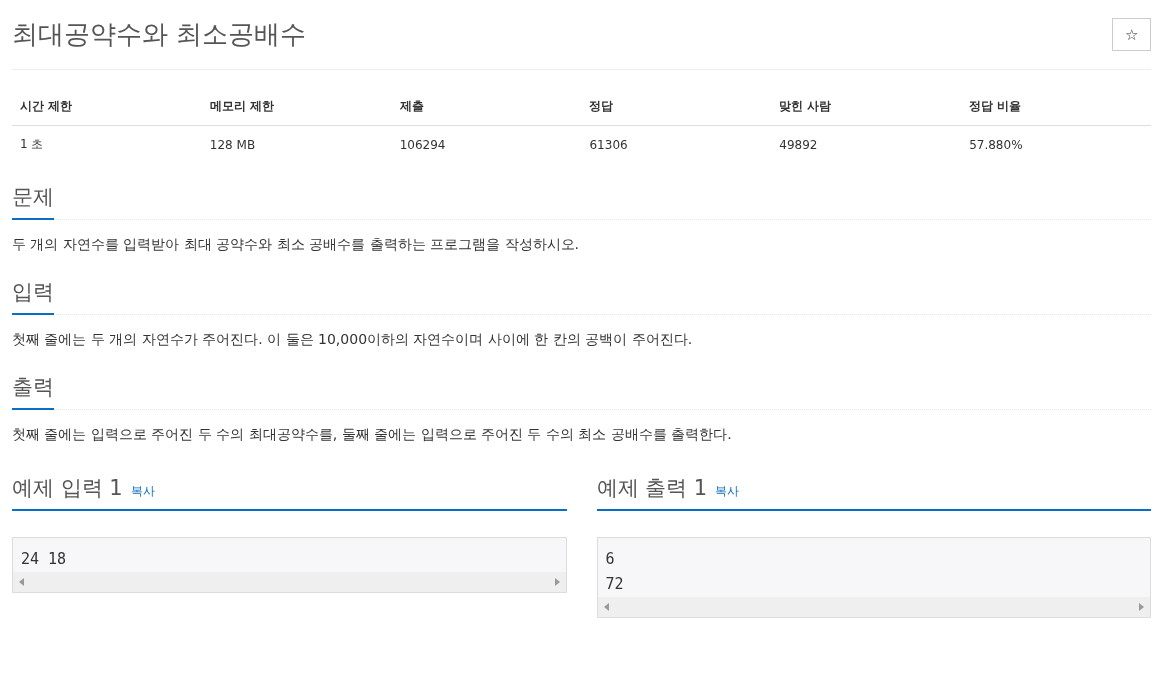 The width and height of the screenshot is (1159, 698). Describe the element at coordinates (44, 559) in the screenshot. I see `code-line: 24 18` at that location.